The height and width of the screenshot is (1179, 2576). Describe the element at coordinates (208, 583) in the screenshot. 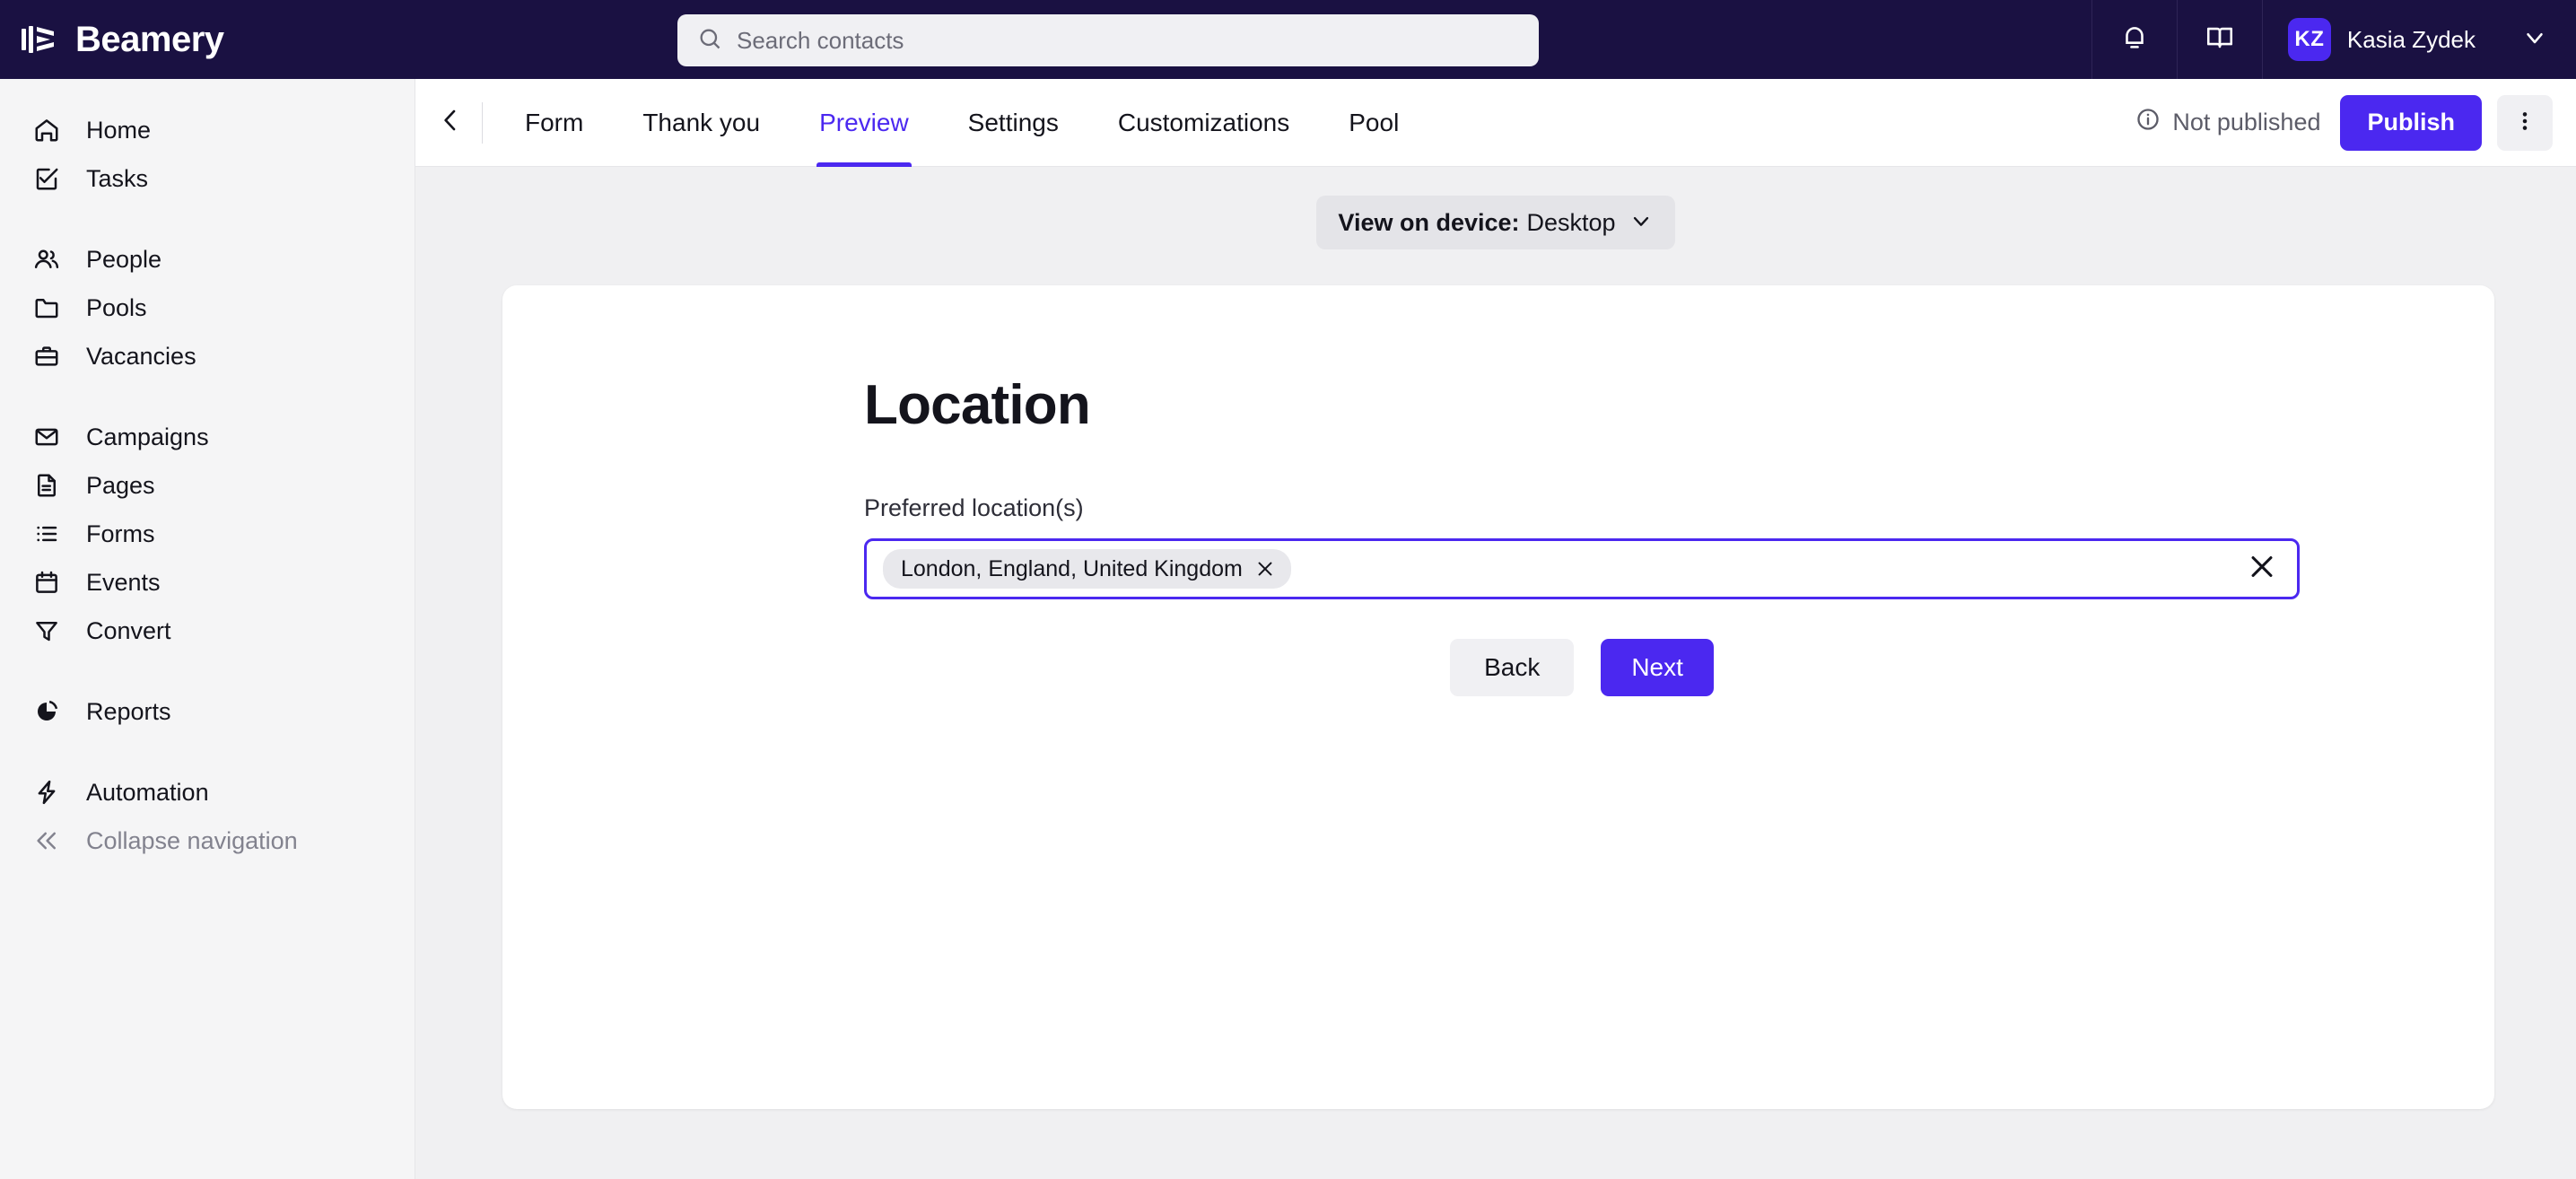

I see `sidebar-item-events: Events` at that location.